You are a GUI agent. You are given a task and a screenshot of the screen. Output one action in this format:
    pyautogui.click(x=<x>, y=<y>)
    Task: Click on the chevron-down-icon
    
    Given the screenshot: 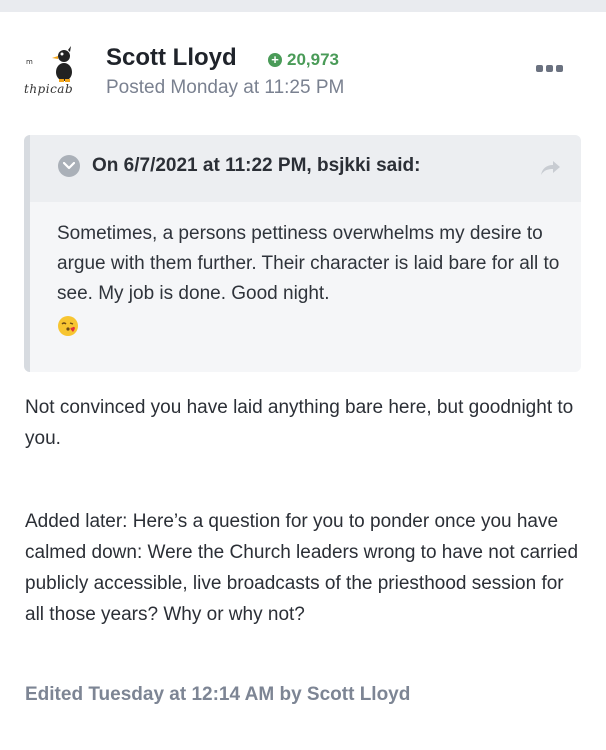 What is the action you would take?
    pyautogui.click(x=69, y=166)
    